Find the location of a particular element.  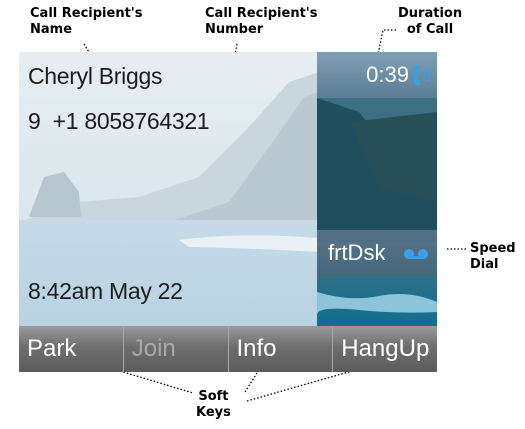

call-datetime: 8:42am May 22 is located at coordinates (105, 291).